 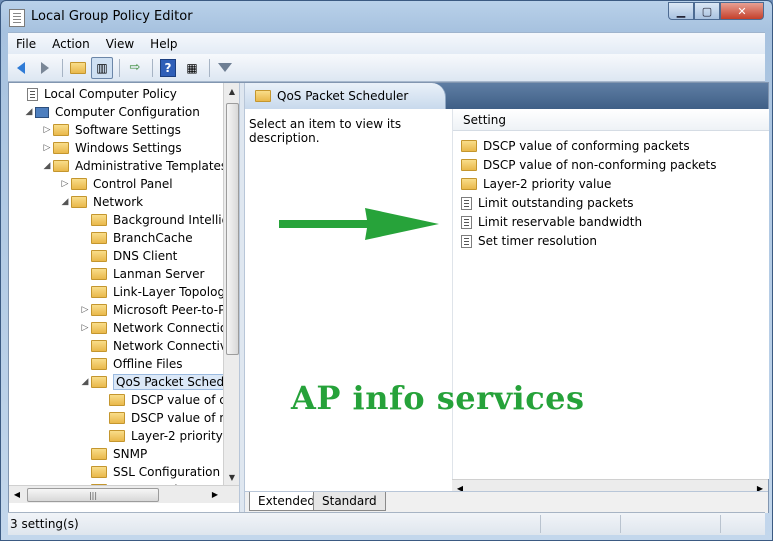 I want to click on tree-node: Offline Files, so click(x=131, y=364).